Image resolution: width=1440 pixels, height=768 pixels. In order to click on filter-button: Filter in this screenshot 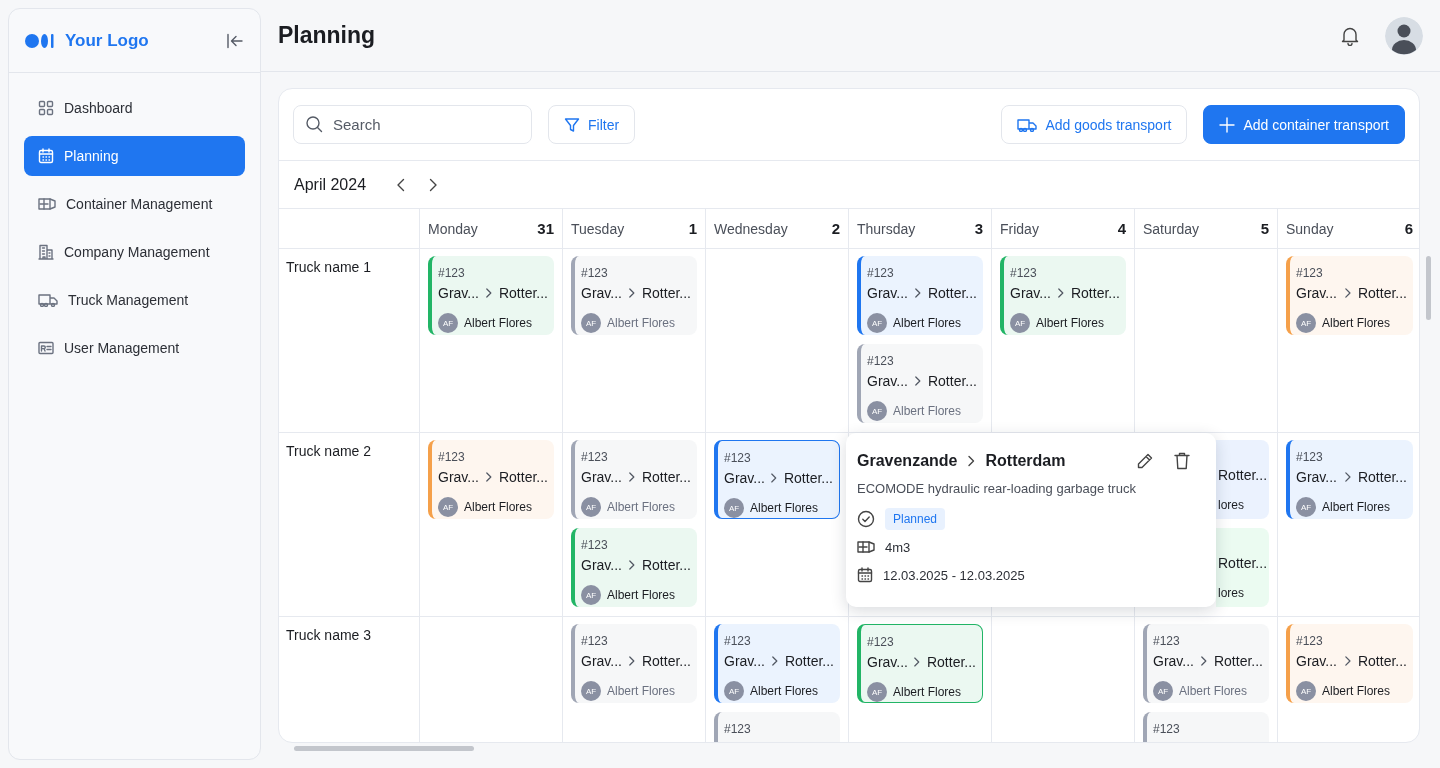, I will do `click(592, 124)`.